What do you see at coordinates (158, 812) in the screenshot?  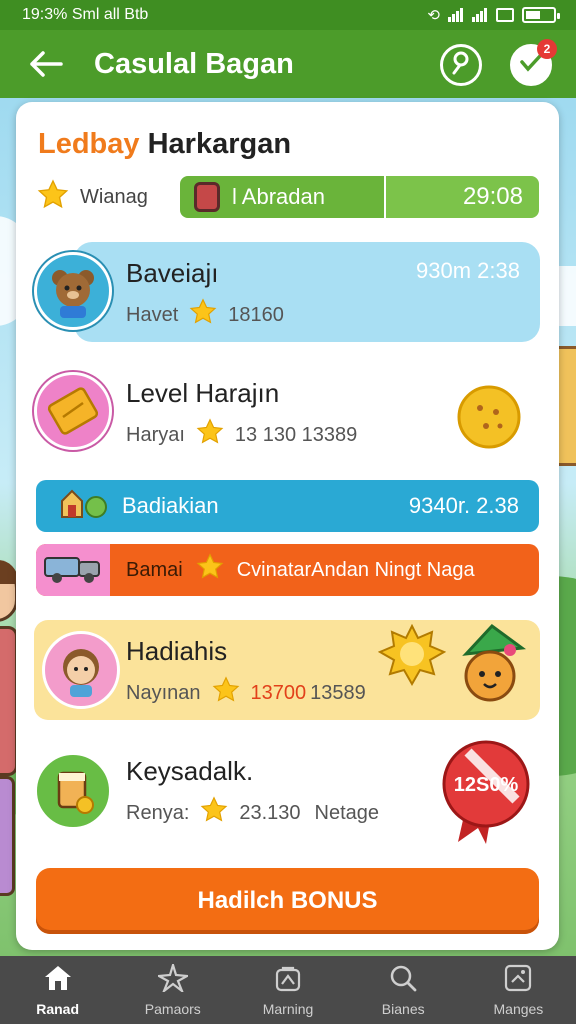 I see `entry-label: Renya:` at bounding box center [158, 812].